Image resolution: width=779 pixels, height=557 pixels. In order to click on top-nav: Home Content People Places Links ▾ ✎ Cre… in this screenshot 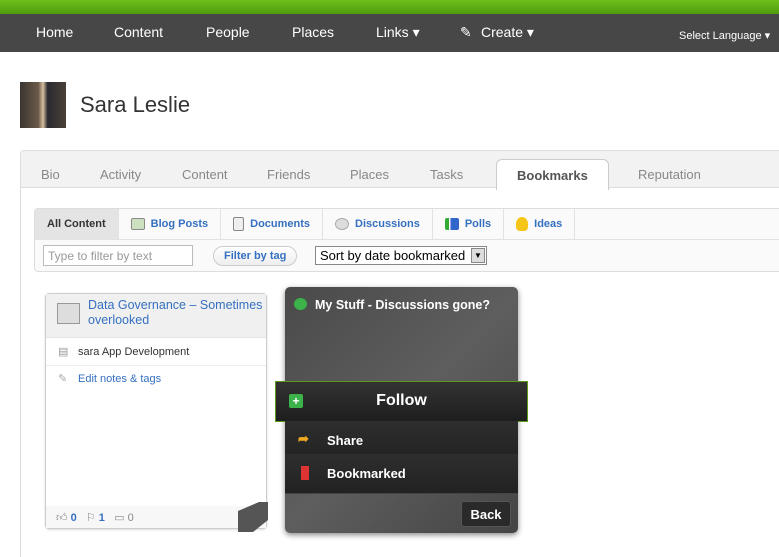, I will do `click(389, 33)`.